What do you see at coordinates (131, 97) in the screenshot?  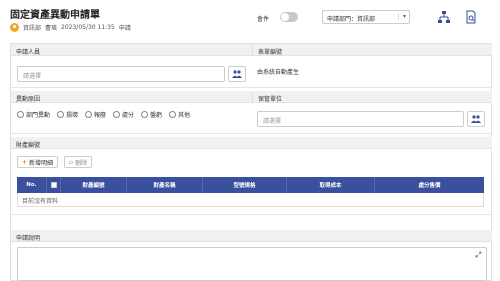 I see `reason-section-label: 異動原因` at bounding box center [131, 97].